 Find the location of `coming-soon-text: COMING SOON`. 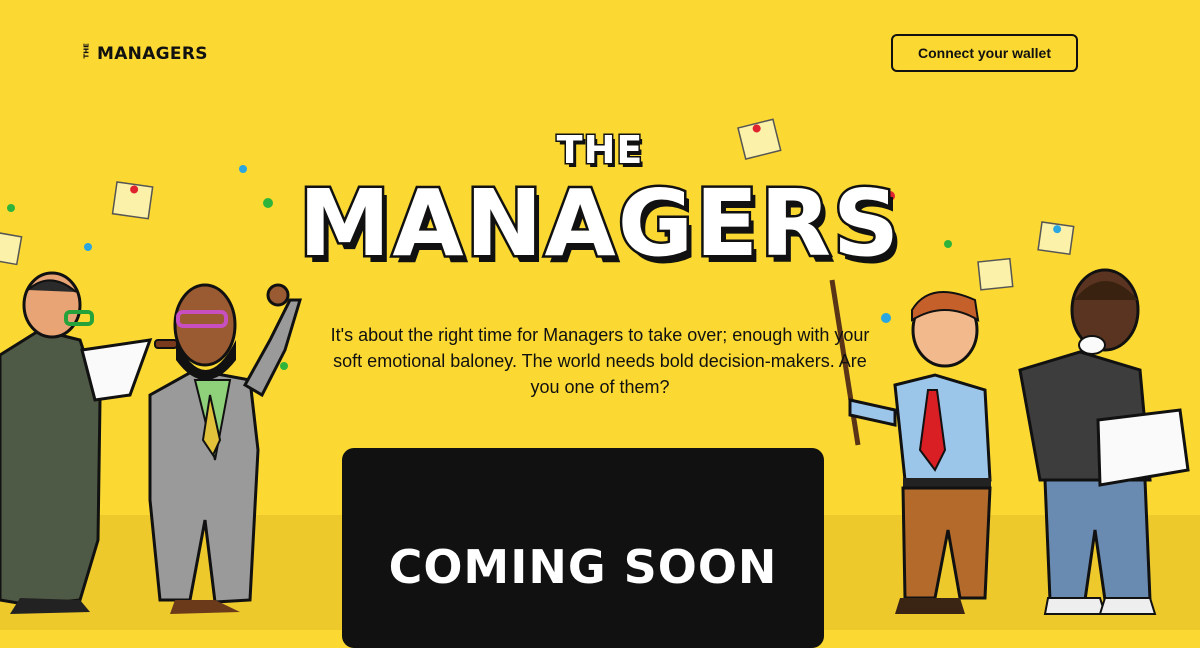

coming-soon-text: COMING SOON is located at coordinates (583, 567).